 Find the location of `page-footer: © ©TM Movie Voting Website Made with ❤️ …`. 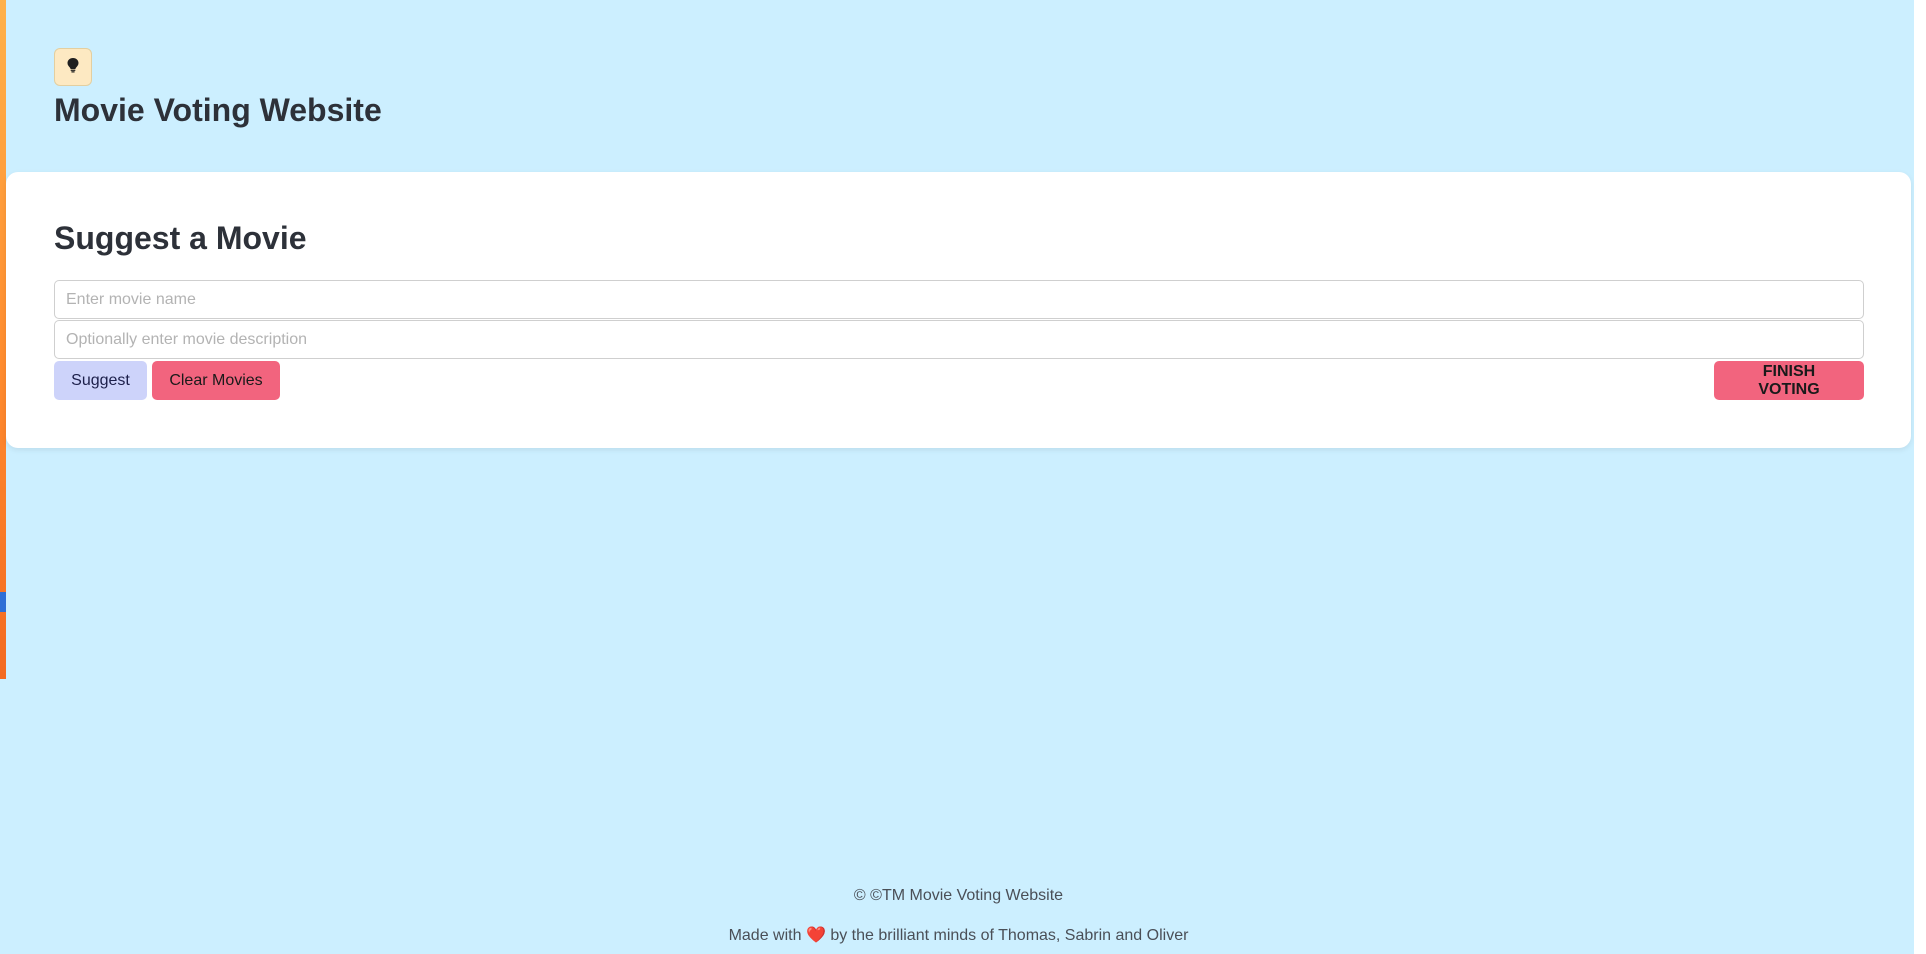

page-footer: © ©TM Movie Voting Website Made with ❤️ … is located at coordinates (958, 916).